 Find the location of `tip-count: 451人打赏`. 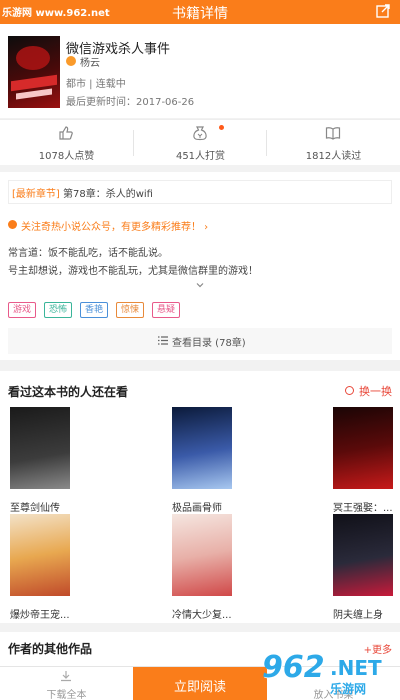

tip-count: 451人打赏 is located at coordinates (200, 156).